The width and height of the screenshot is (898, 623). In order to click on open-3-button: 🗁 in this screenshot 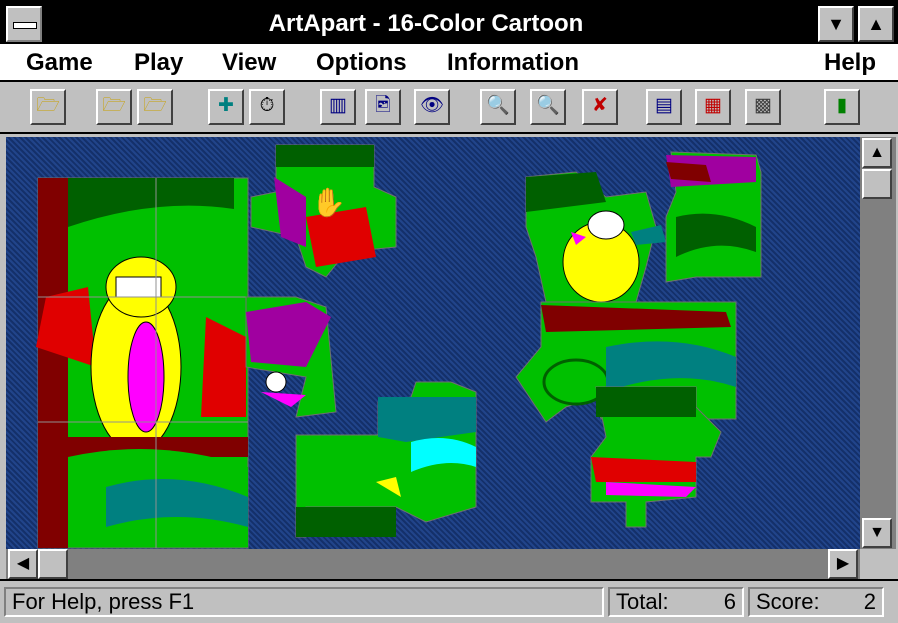, I will do `click(155, 107)`.